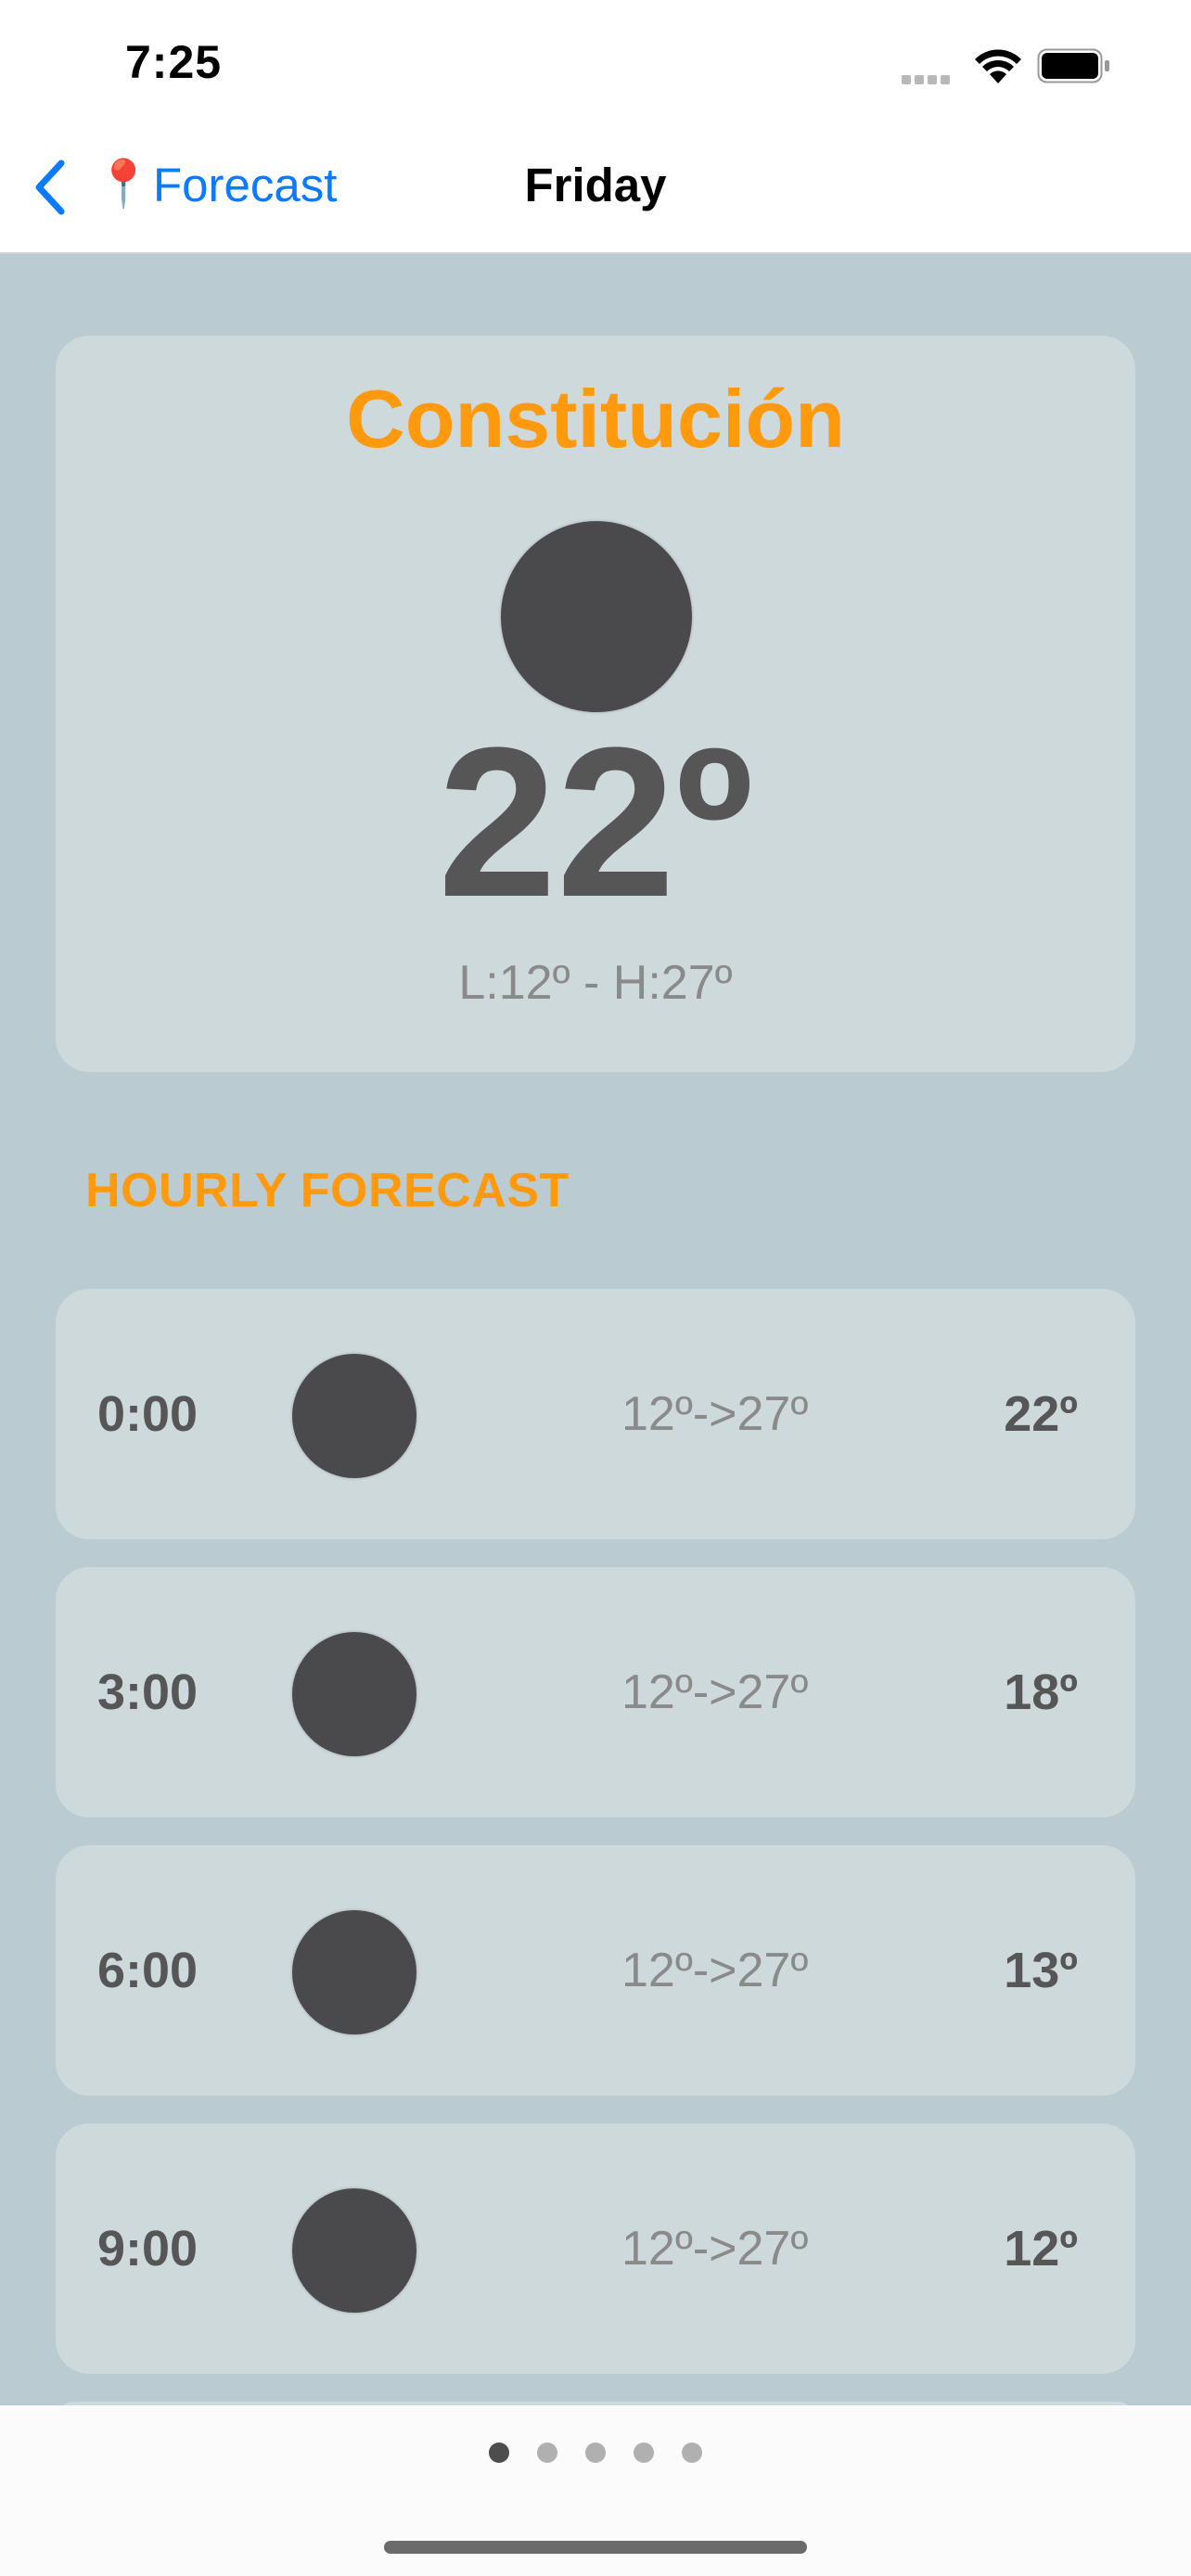 This screenshot has height=2576, width=1191. What do you see at coordinates (595, 55) in the screenshot?
I see `status-bar: 7:25` at bounding box center [595, 55].